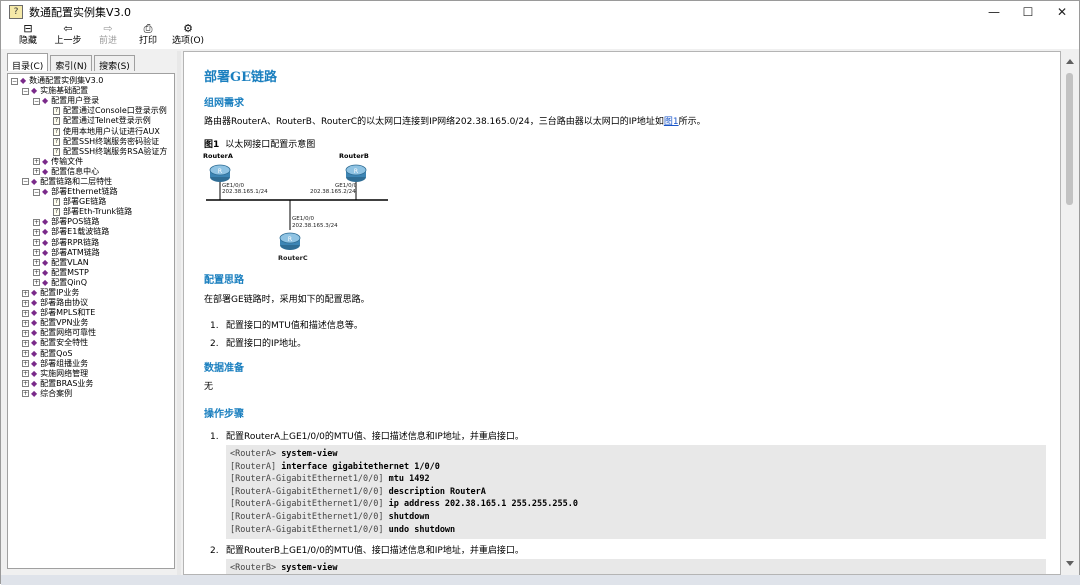  Describe the element at coordinates (241, 77) in the screenshot. I see `page-title: 部署GE链路` at that location.